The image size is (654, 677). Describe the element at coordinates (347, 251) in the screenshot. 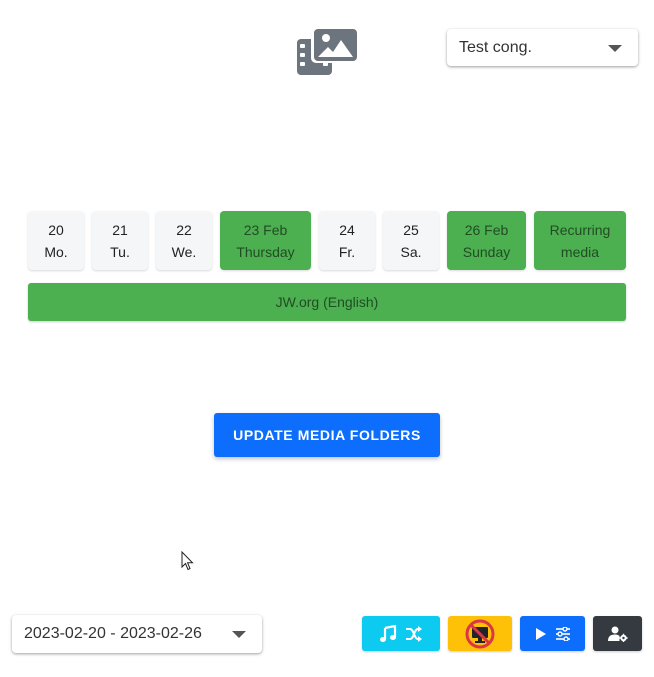

I see `day-label: Fr.` at that location.